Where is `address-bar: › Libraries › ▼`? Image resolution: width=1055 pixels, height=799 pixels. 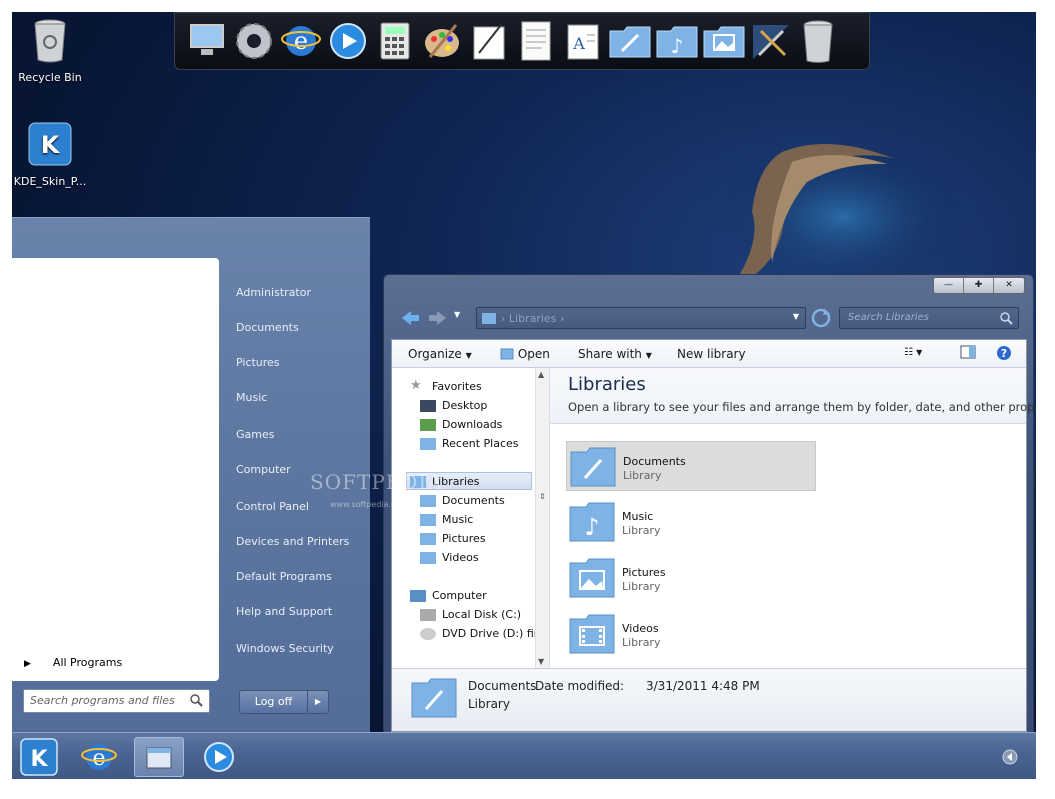
address-bar: › Libraries › ▼ is located at coordinates (641, 318).